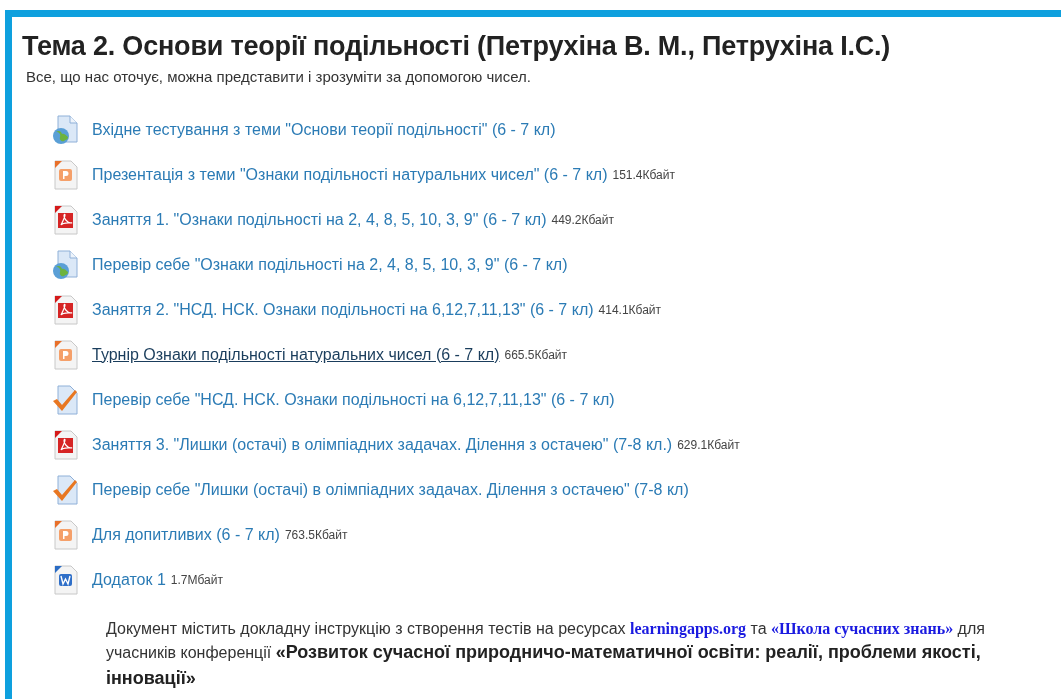 The height and width of the screenshot is (699, 1061). Describe the element at coordinates (324, 129) in the screenshot. I see `activity-link: Вхідне тестування з теми "Основи теорії подільності" (6 - 7 кл)` at that location.